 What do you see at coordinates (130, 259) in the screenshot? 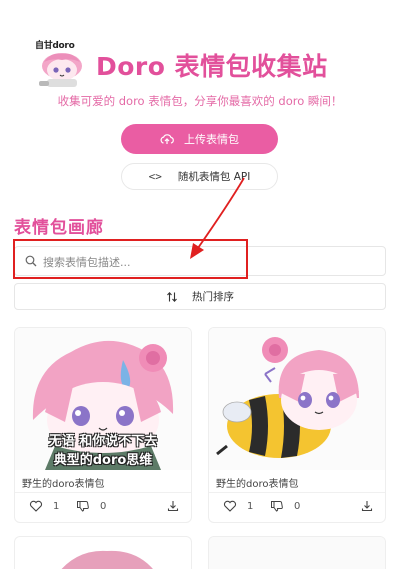
I see `annotation-highlight-box` at bounding box center [130, 259].